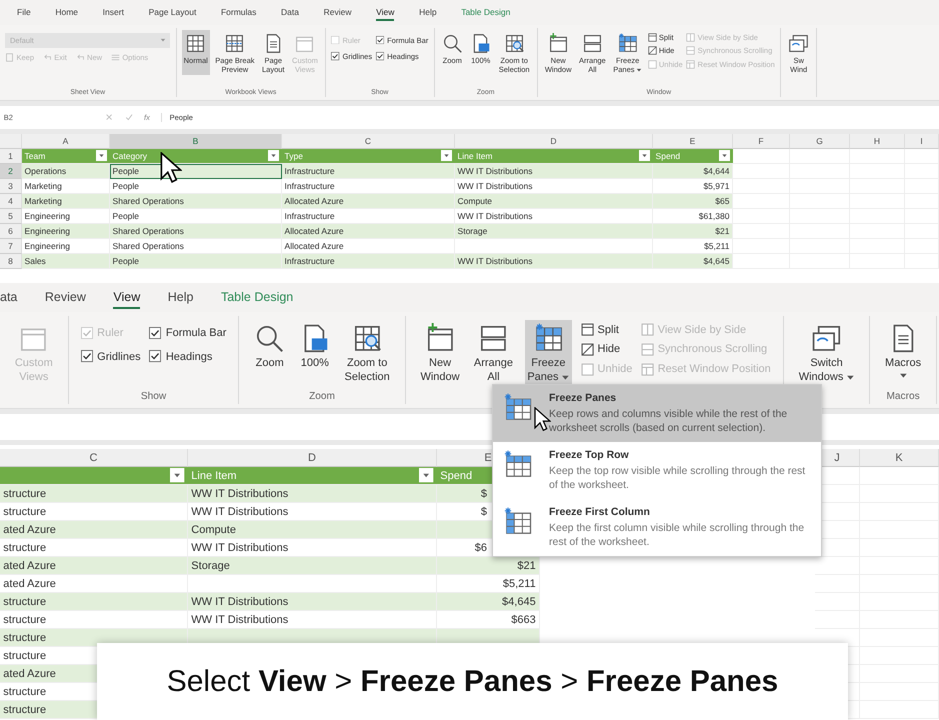  I want to click on ribbon-button: Macros, so click(903, 353).